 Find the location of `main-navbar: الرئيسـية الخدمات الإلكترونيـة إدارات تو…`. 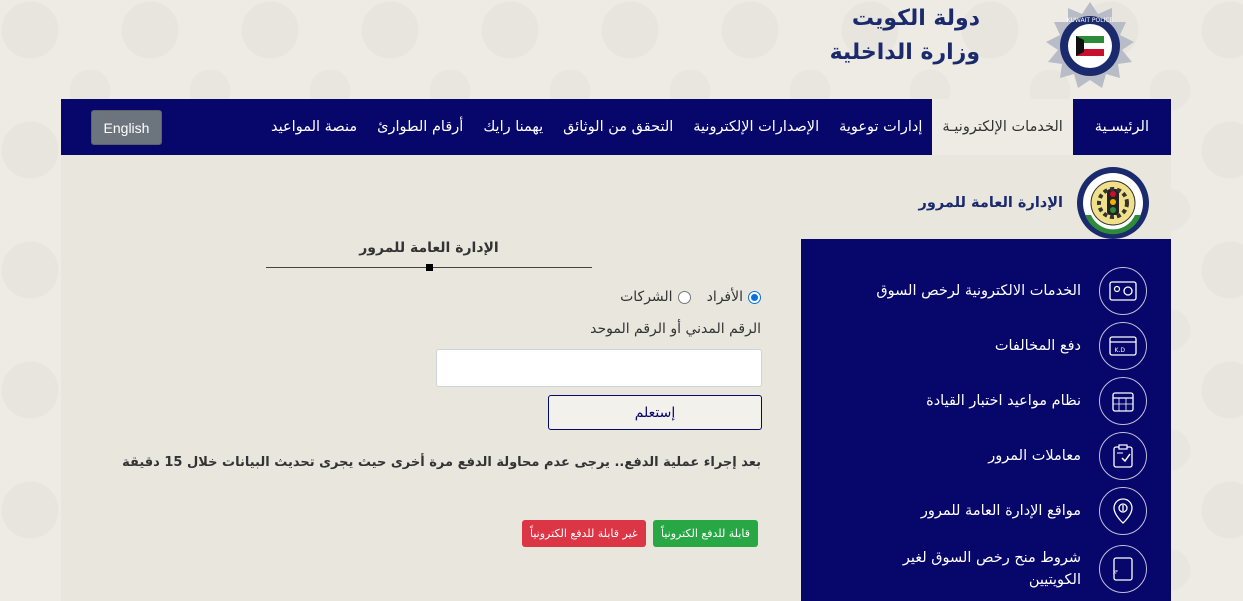

main-navbar: الرئيسـية الخدمات الإلكترونيـة إدارات تو… is located at coordinates (616, 127).